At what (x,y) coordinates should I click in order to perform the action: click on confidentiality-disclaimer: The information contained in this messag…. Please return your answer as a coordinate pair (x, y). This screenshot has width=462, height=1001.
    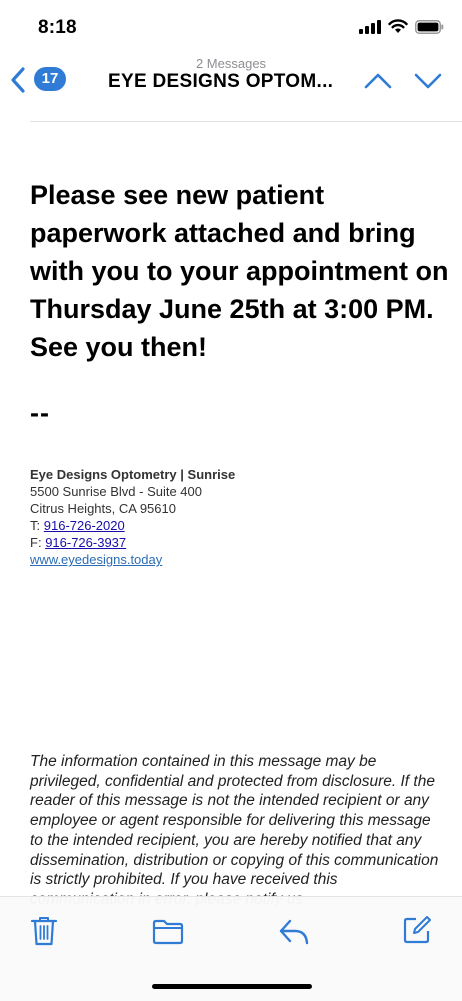
    Looking at the image, I should click on (234, 830).